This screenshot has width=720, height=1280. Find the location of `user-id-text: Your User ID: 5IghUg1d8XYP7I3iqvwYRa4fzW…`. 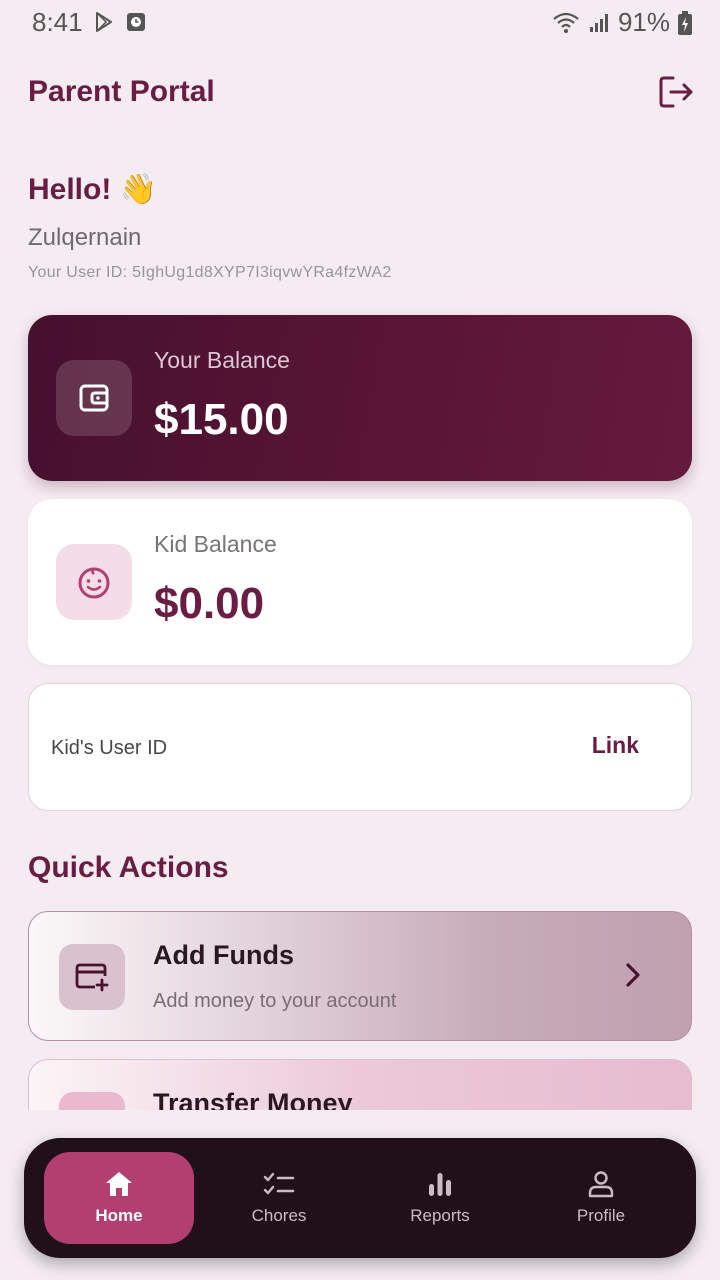

user-id-text: Your User ID: 5IghUg1d8XYP7I3iqvwYRa4fzW… is located at coordinates (210, 272).